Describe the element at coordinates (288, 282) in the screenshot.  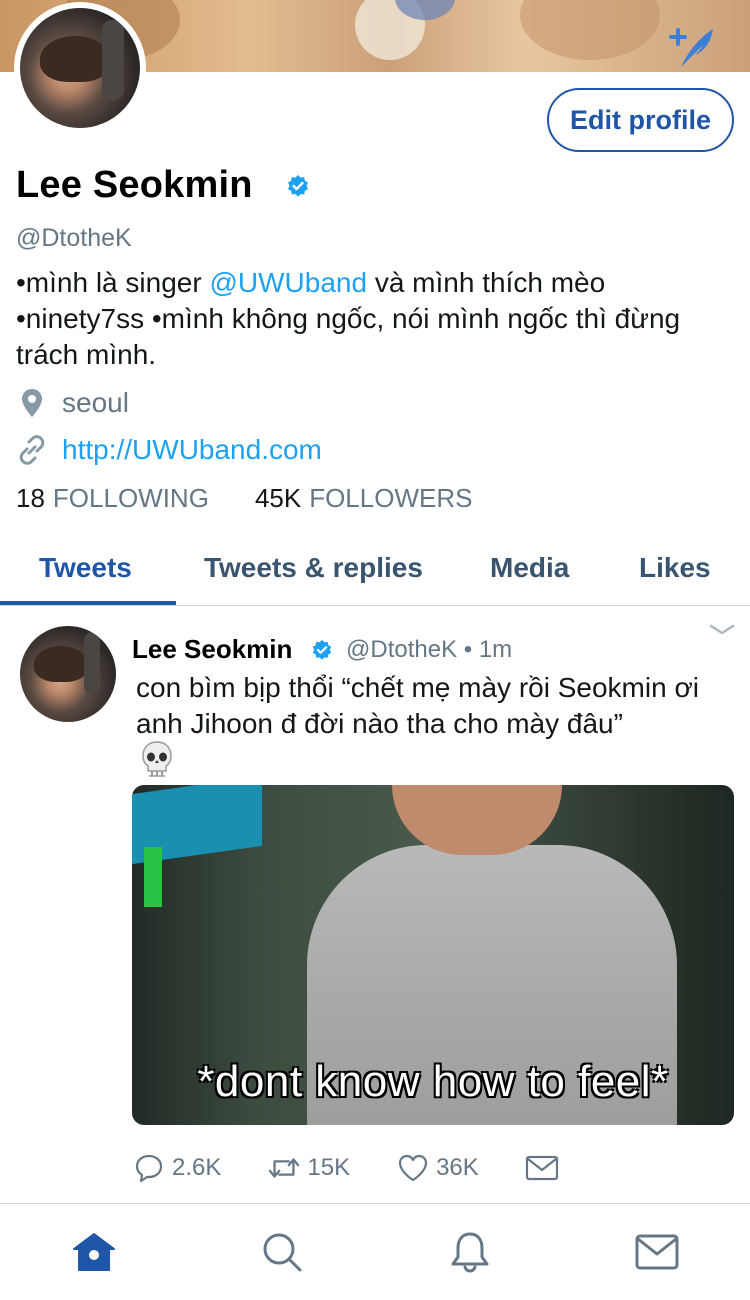
I see `bio-mention-link: @UWUband` at that location.